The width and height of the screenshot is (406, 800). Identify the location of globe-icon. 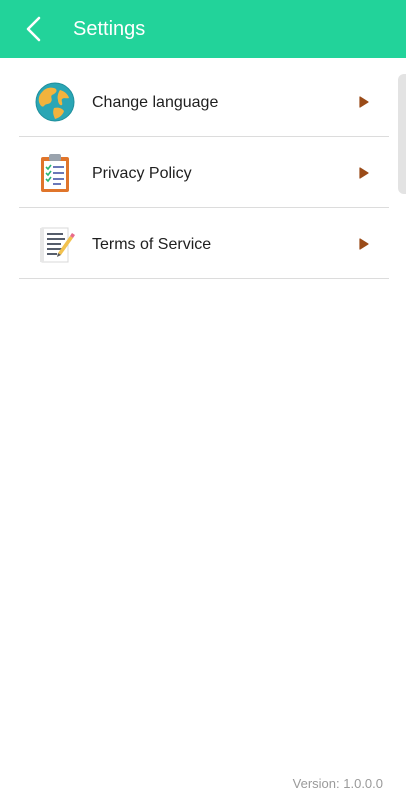
(55, 102).